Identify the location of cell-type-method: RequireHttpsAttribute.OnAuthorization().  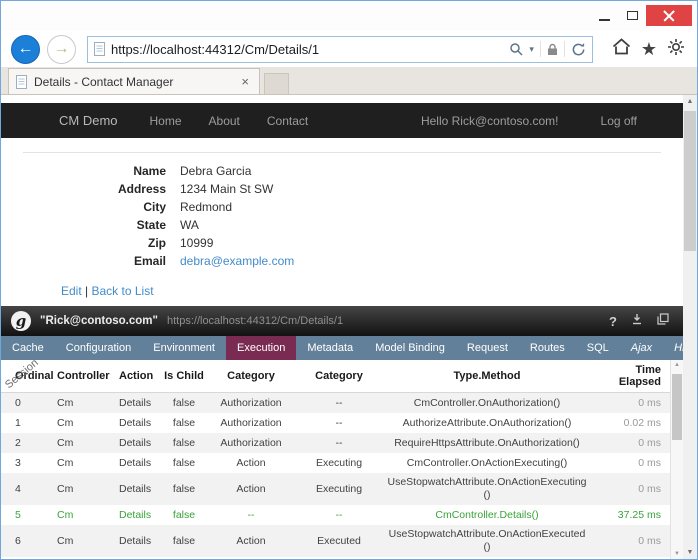
(487, 442).